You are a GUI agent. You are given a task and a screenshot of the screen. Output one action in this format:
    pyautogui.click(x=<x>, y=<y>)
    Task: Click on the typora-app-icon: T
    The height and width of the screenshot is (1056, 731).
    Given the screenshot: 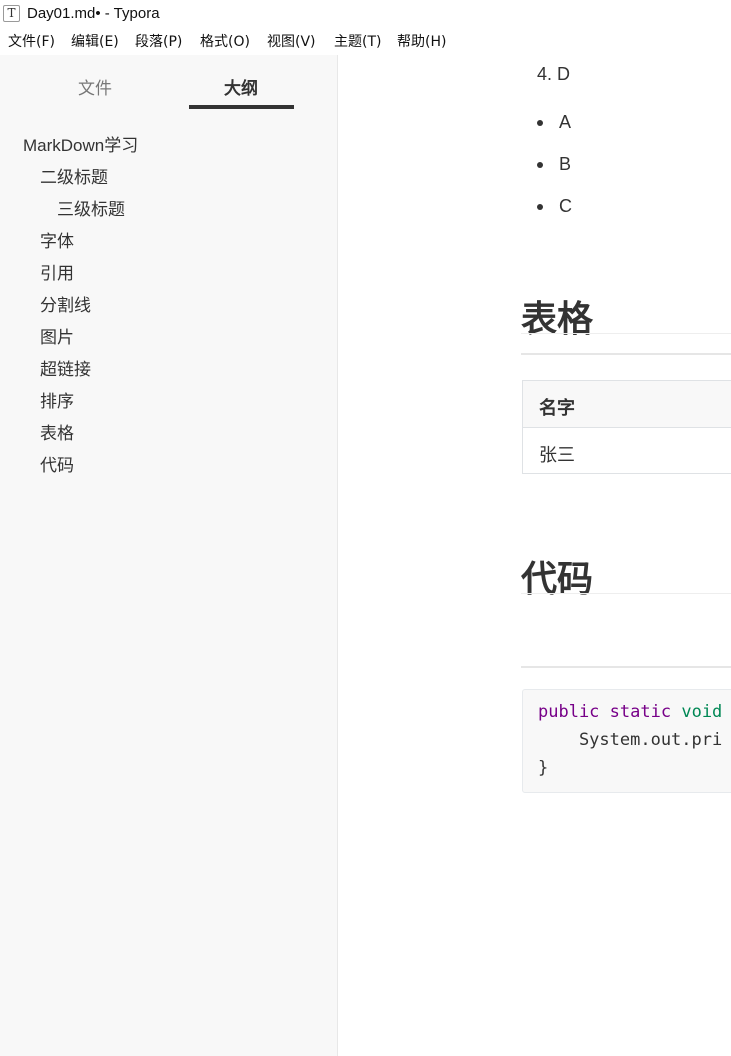 What is the action you would take?
    pyautogui.click(x=11, y=13)
    